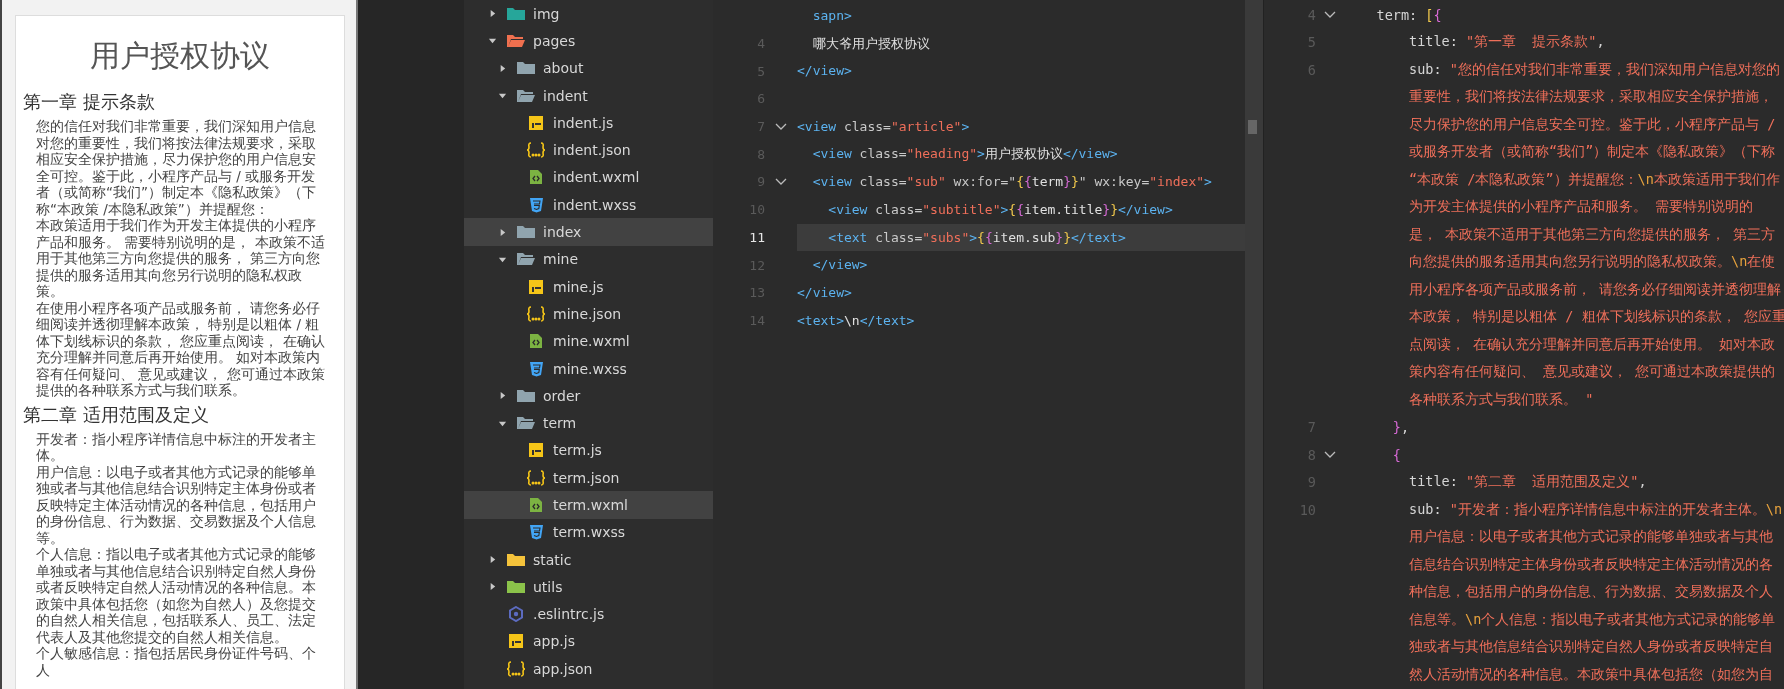 The height and width of the screenshot is (689, 1784). I want to click on tree-item: app.js, so click(588, 641).